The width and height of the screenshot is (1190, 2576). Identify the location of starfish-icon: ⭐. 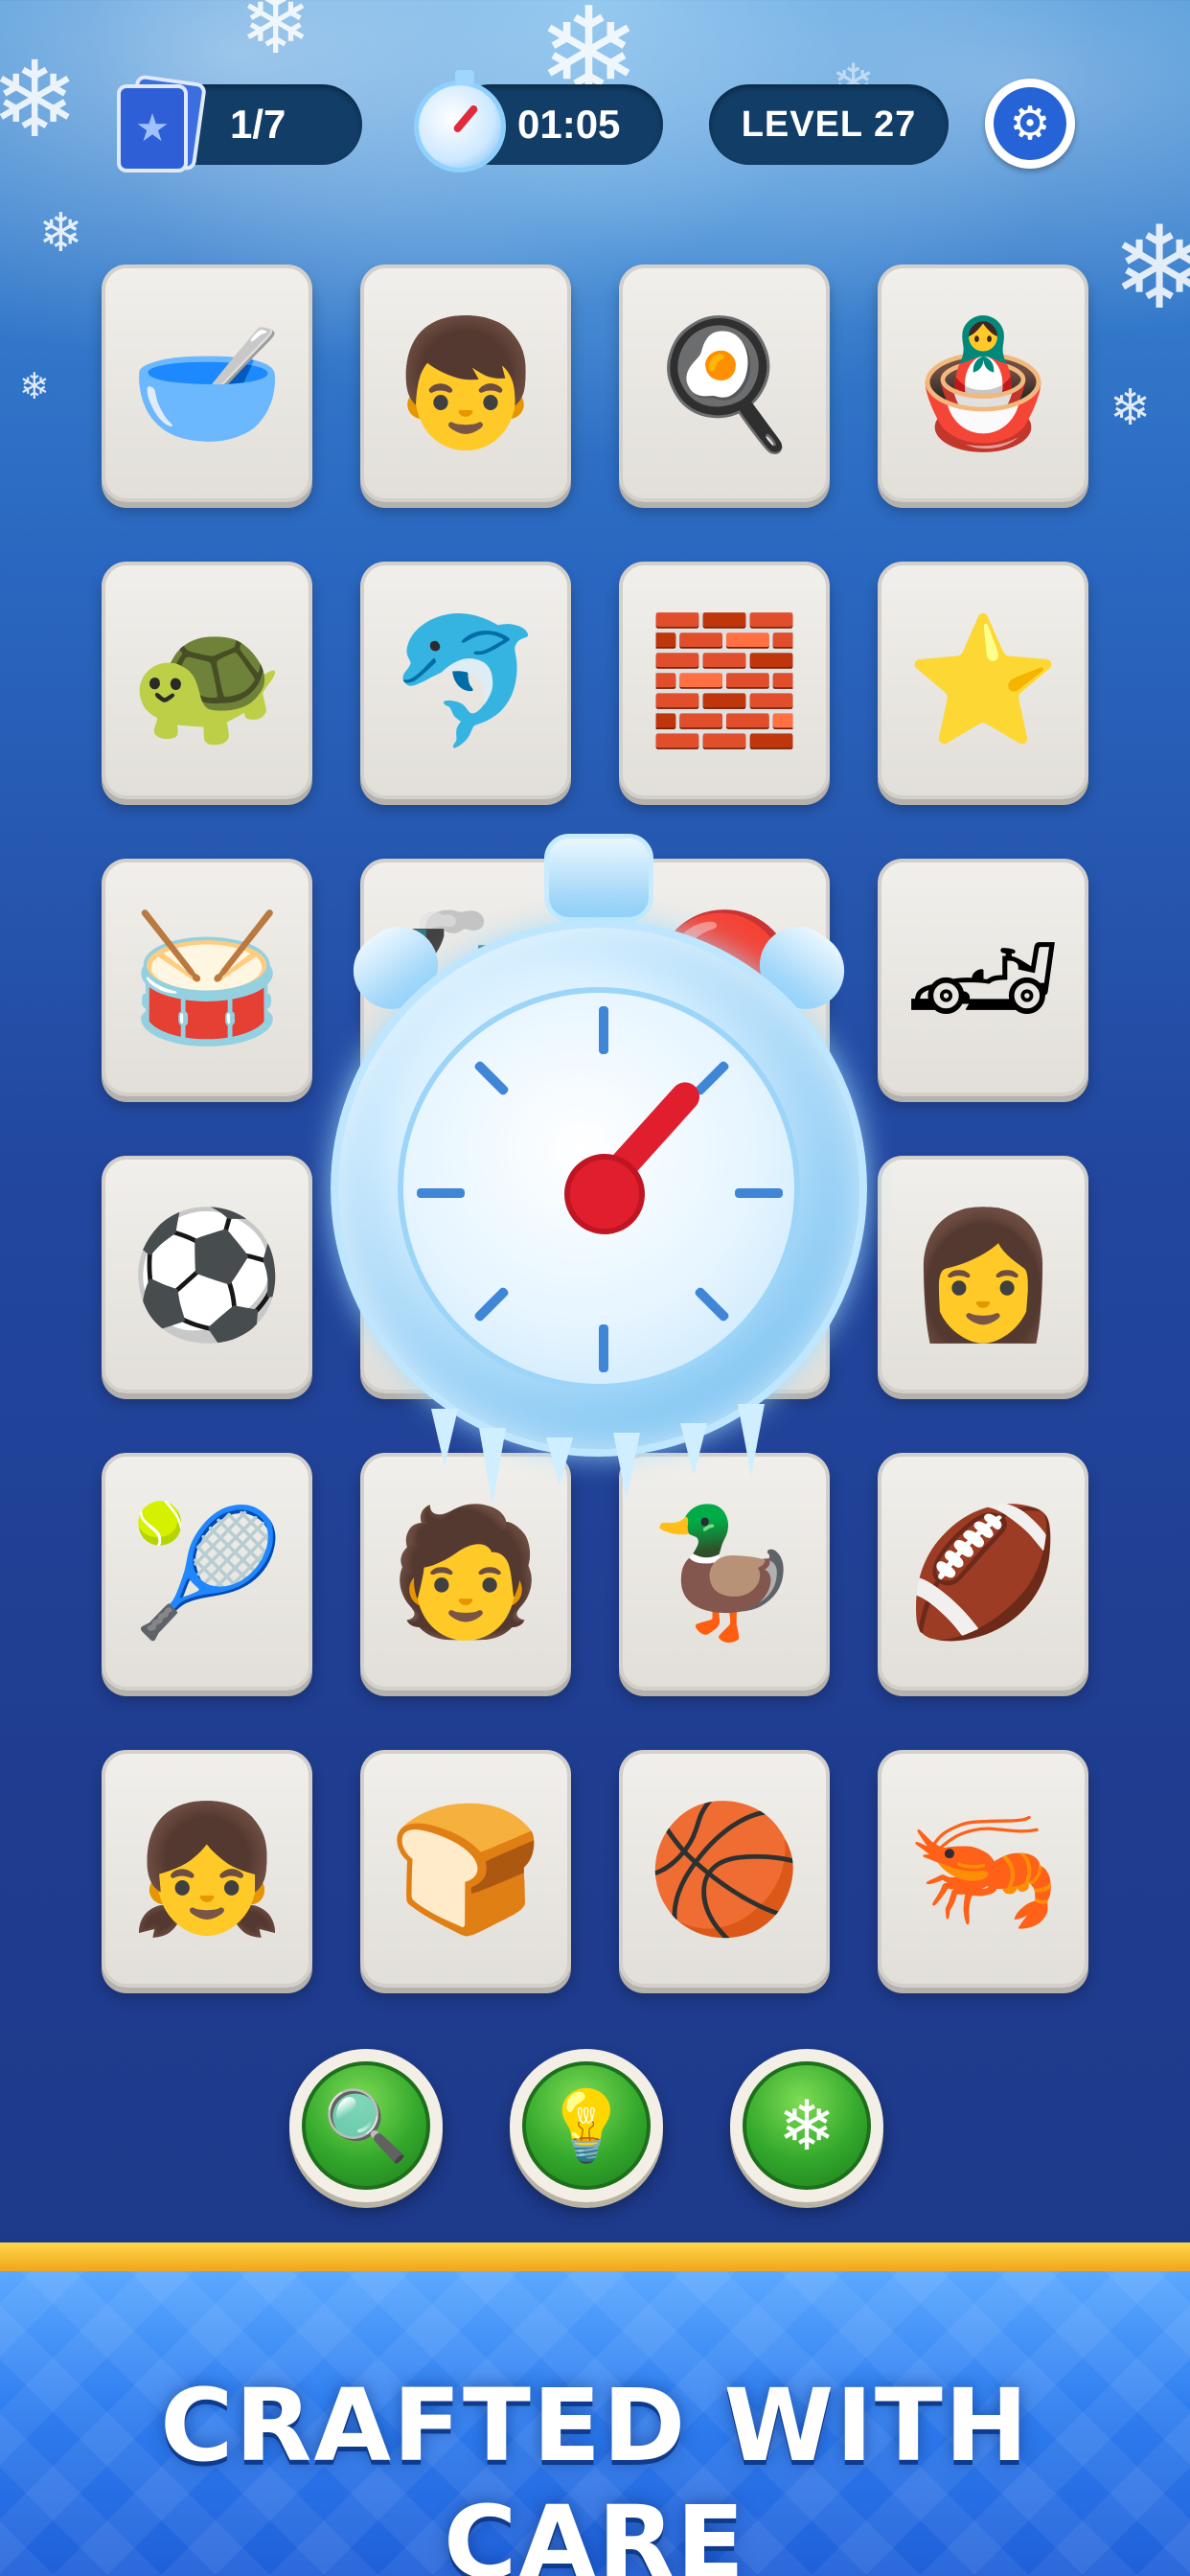
(983, 680).